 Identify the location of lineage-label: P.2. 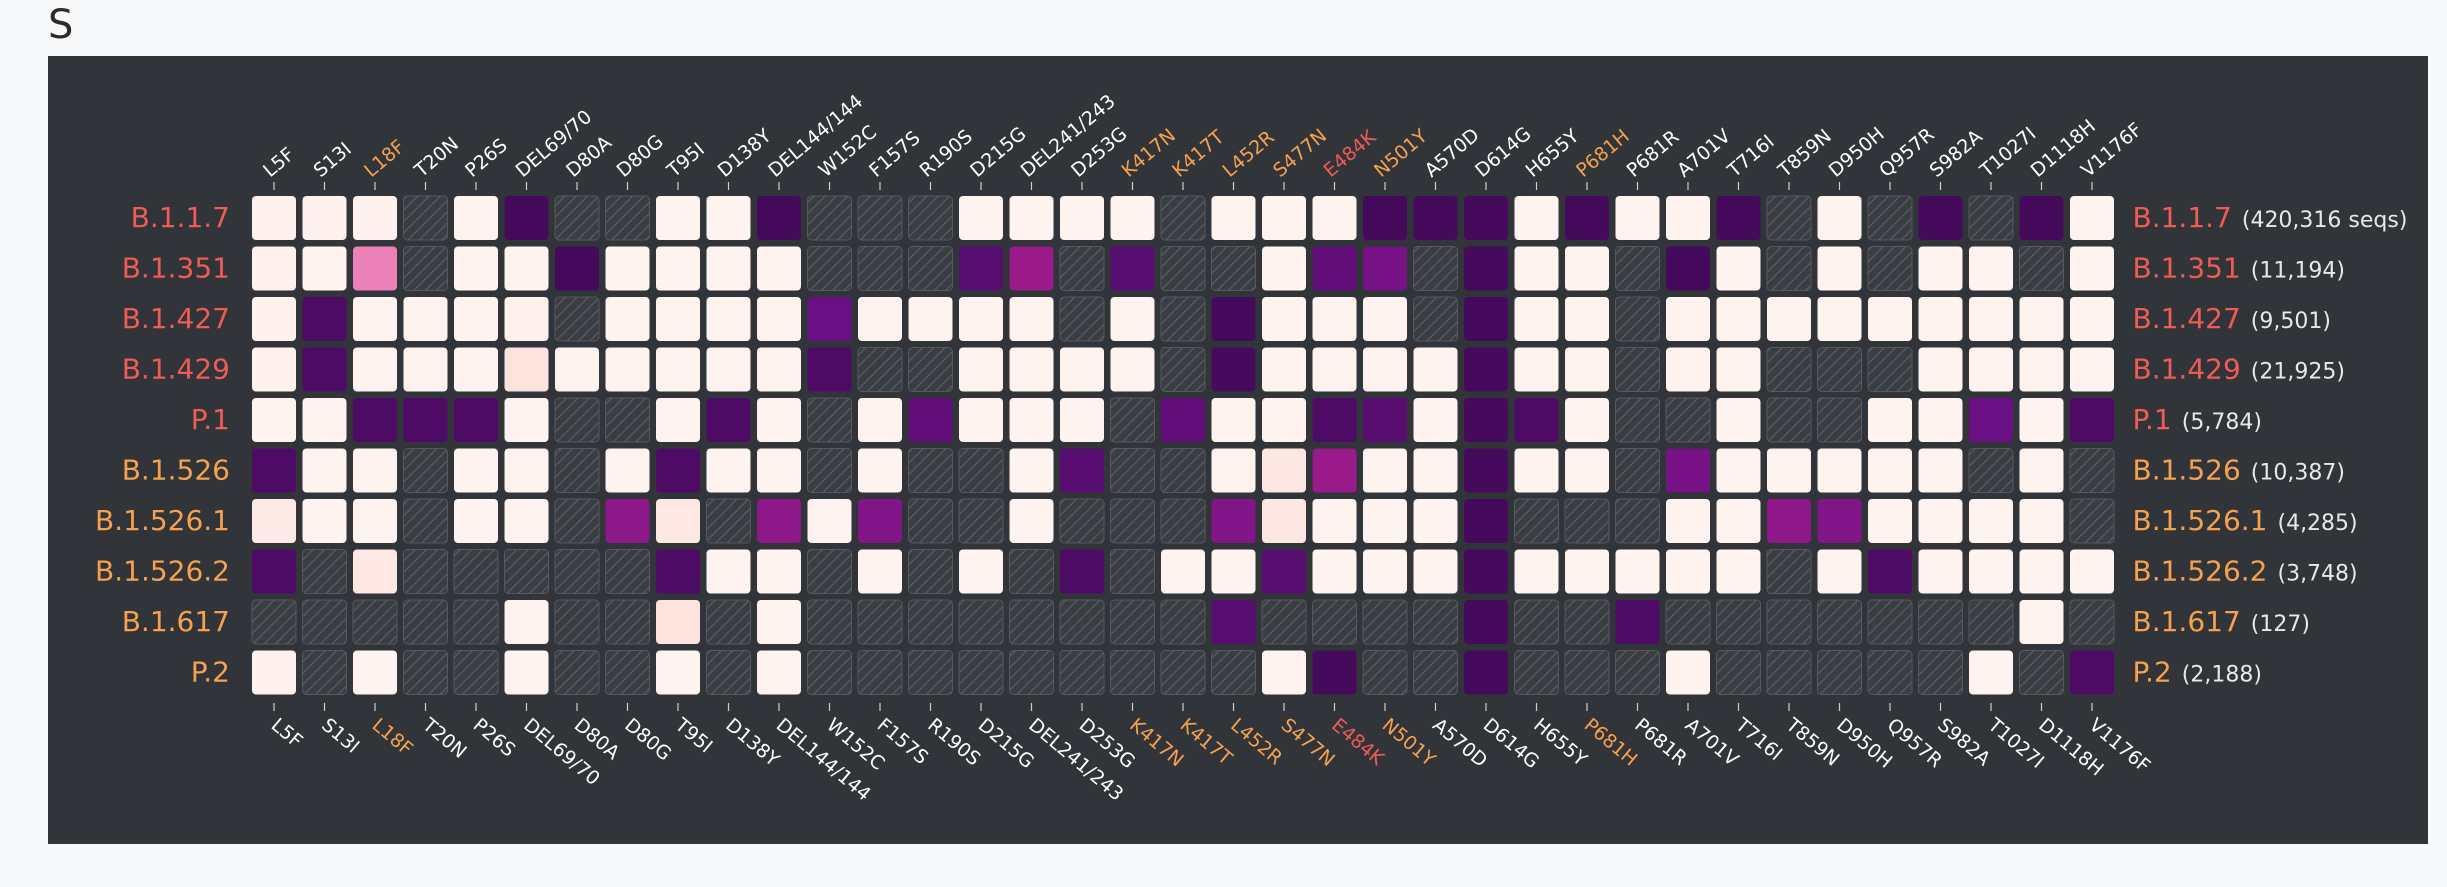
(210, 672).